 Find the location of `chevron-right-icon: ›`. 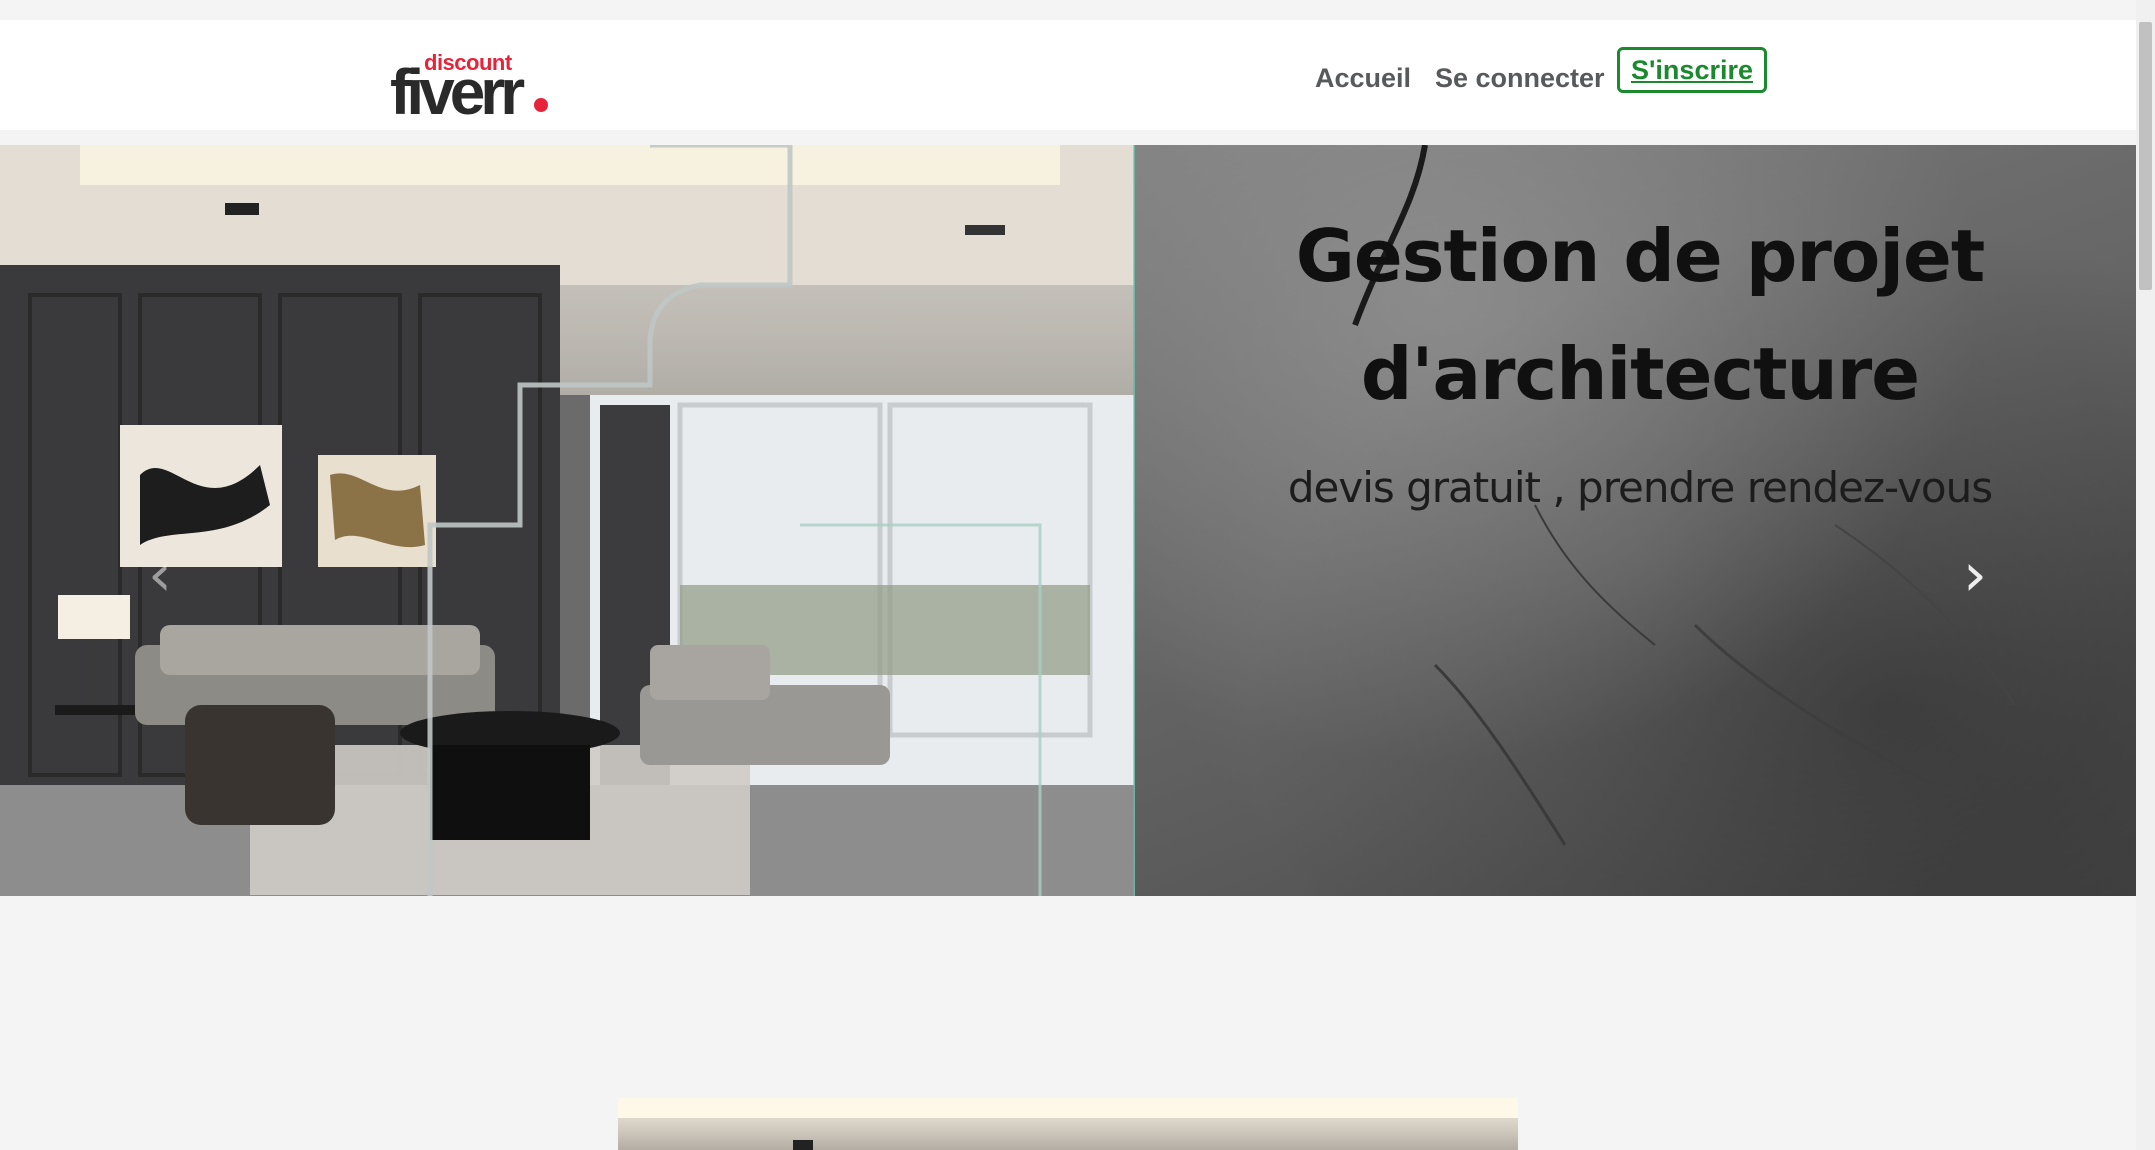

chevron-right-icon: › is located at coordinates (1975, 575).